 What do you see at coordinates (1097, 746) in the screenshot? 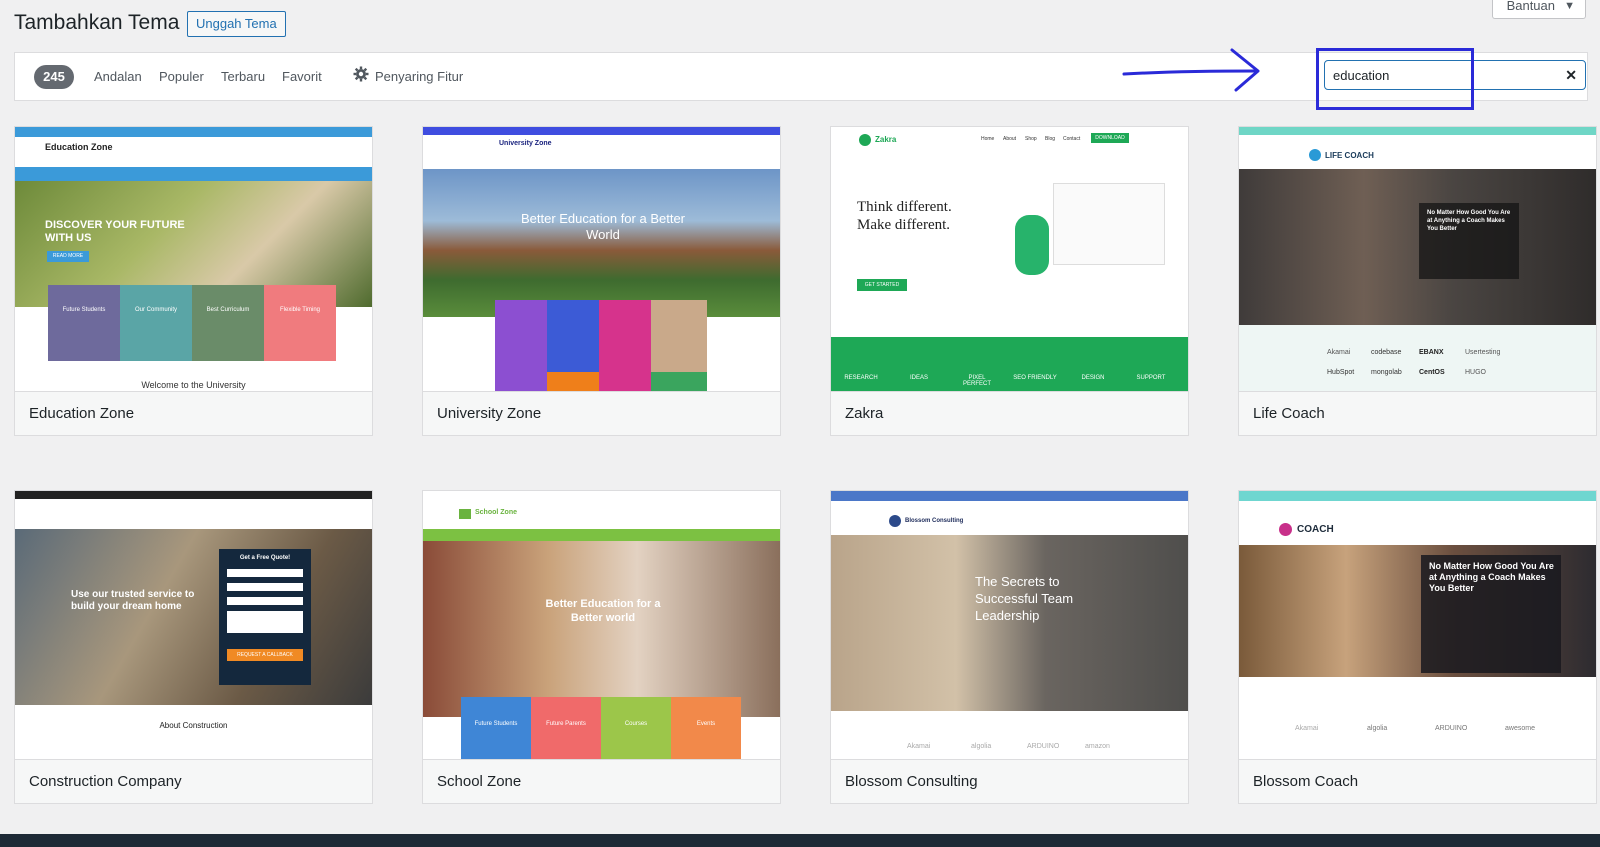
I see `shot-logo: amazon` at bounding box center [1097, 746].